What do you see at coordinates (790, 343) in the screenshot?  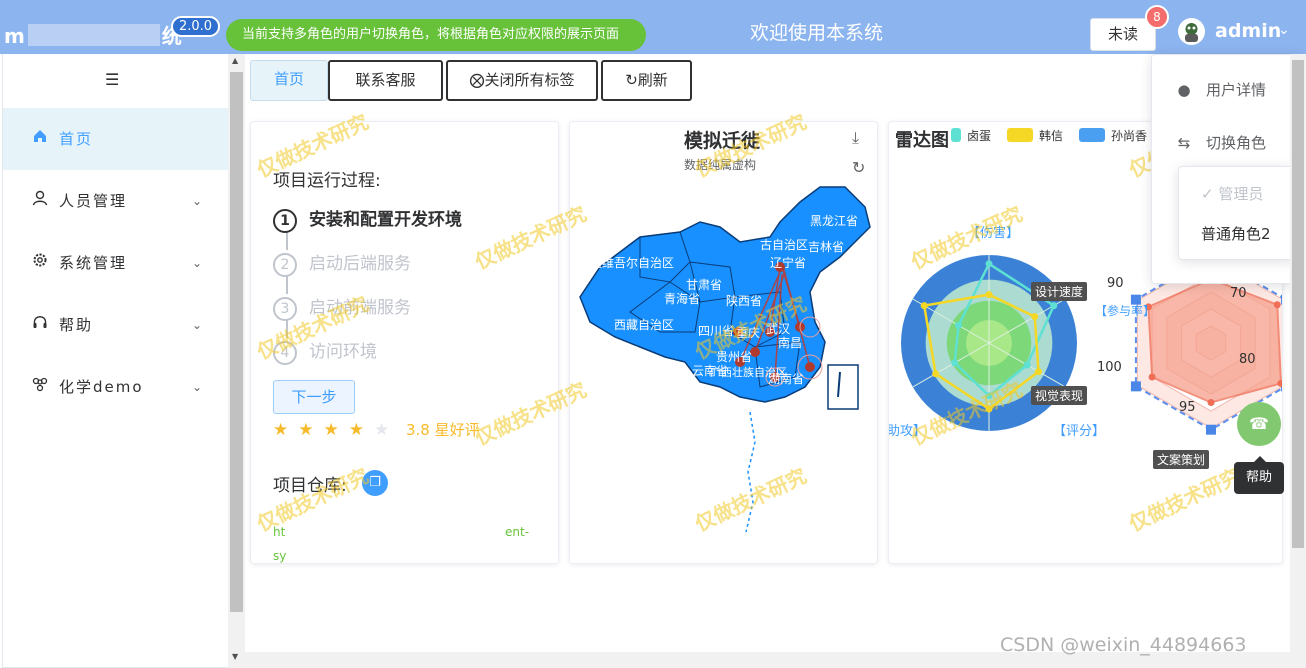 I see `map-label: 南昌` at bounding box center [790, 343].